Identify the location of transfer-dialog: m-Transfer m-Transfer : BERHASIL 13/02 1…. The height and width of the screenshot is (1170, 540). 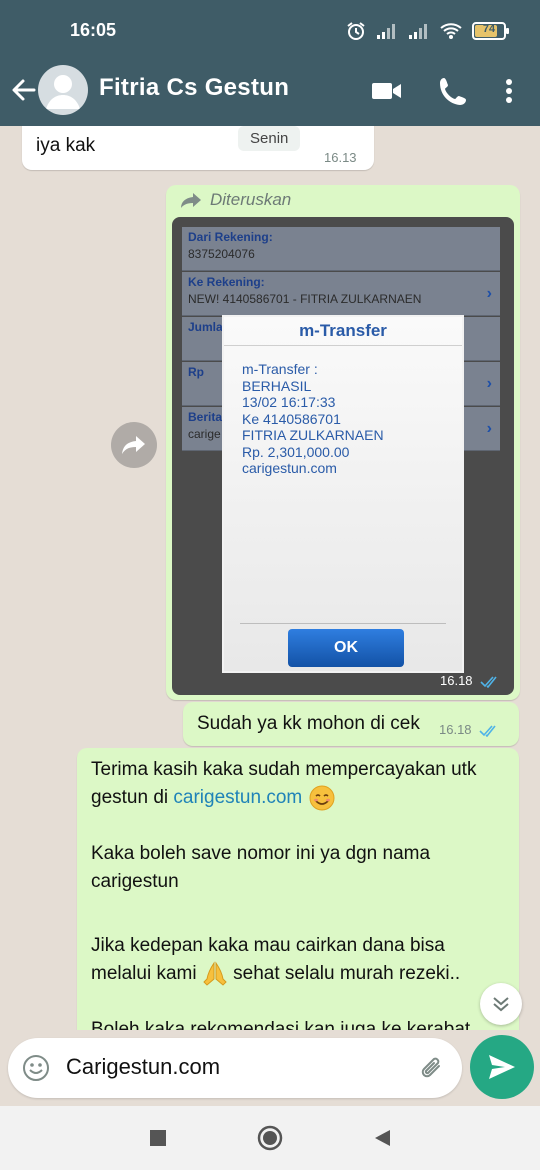
(343, 494).